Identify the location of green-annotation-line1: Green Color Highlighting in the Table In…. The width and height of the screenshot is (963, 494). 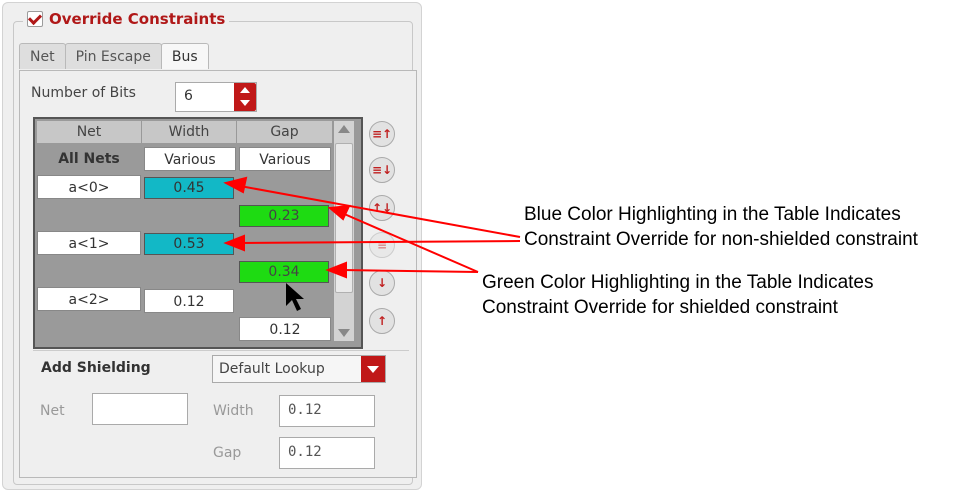
(678, 282).